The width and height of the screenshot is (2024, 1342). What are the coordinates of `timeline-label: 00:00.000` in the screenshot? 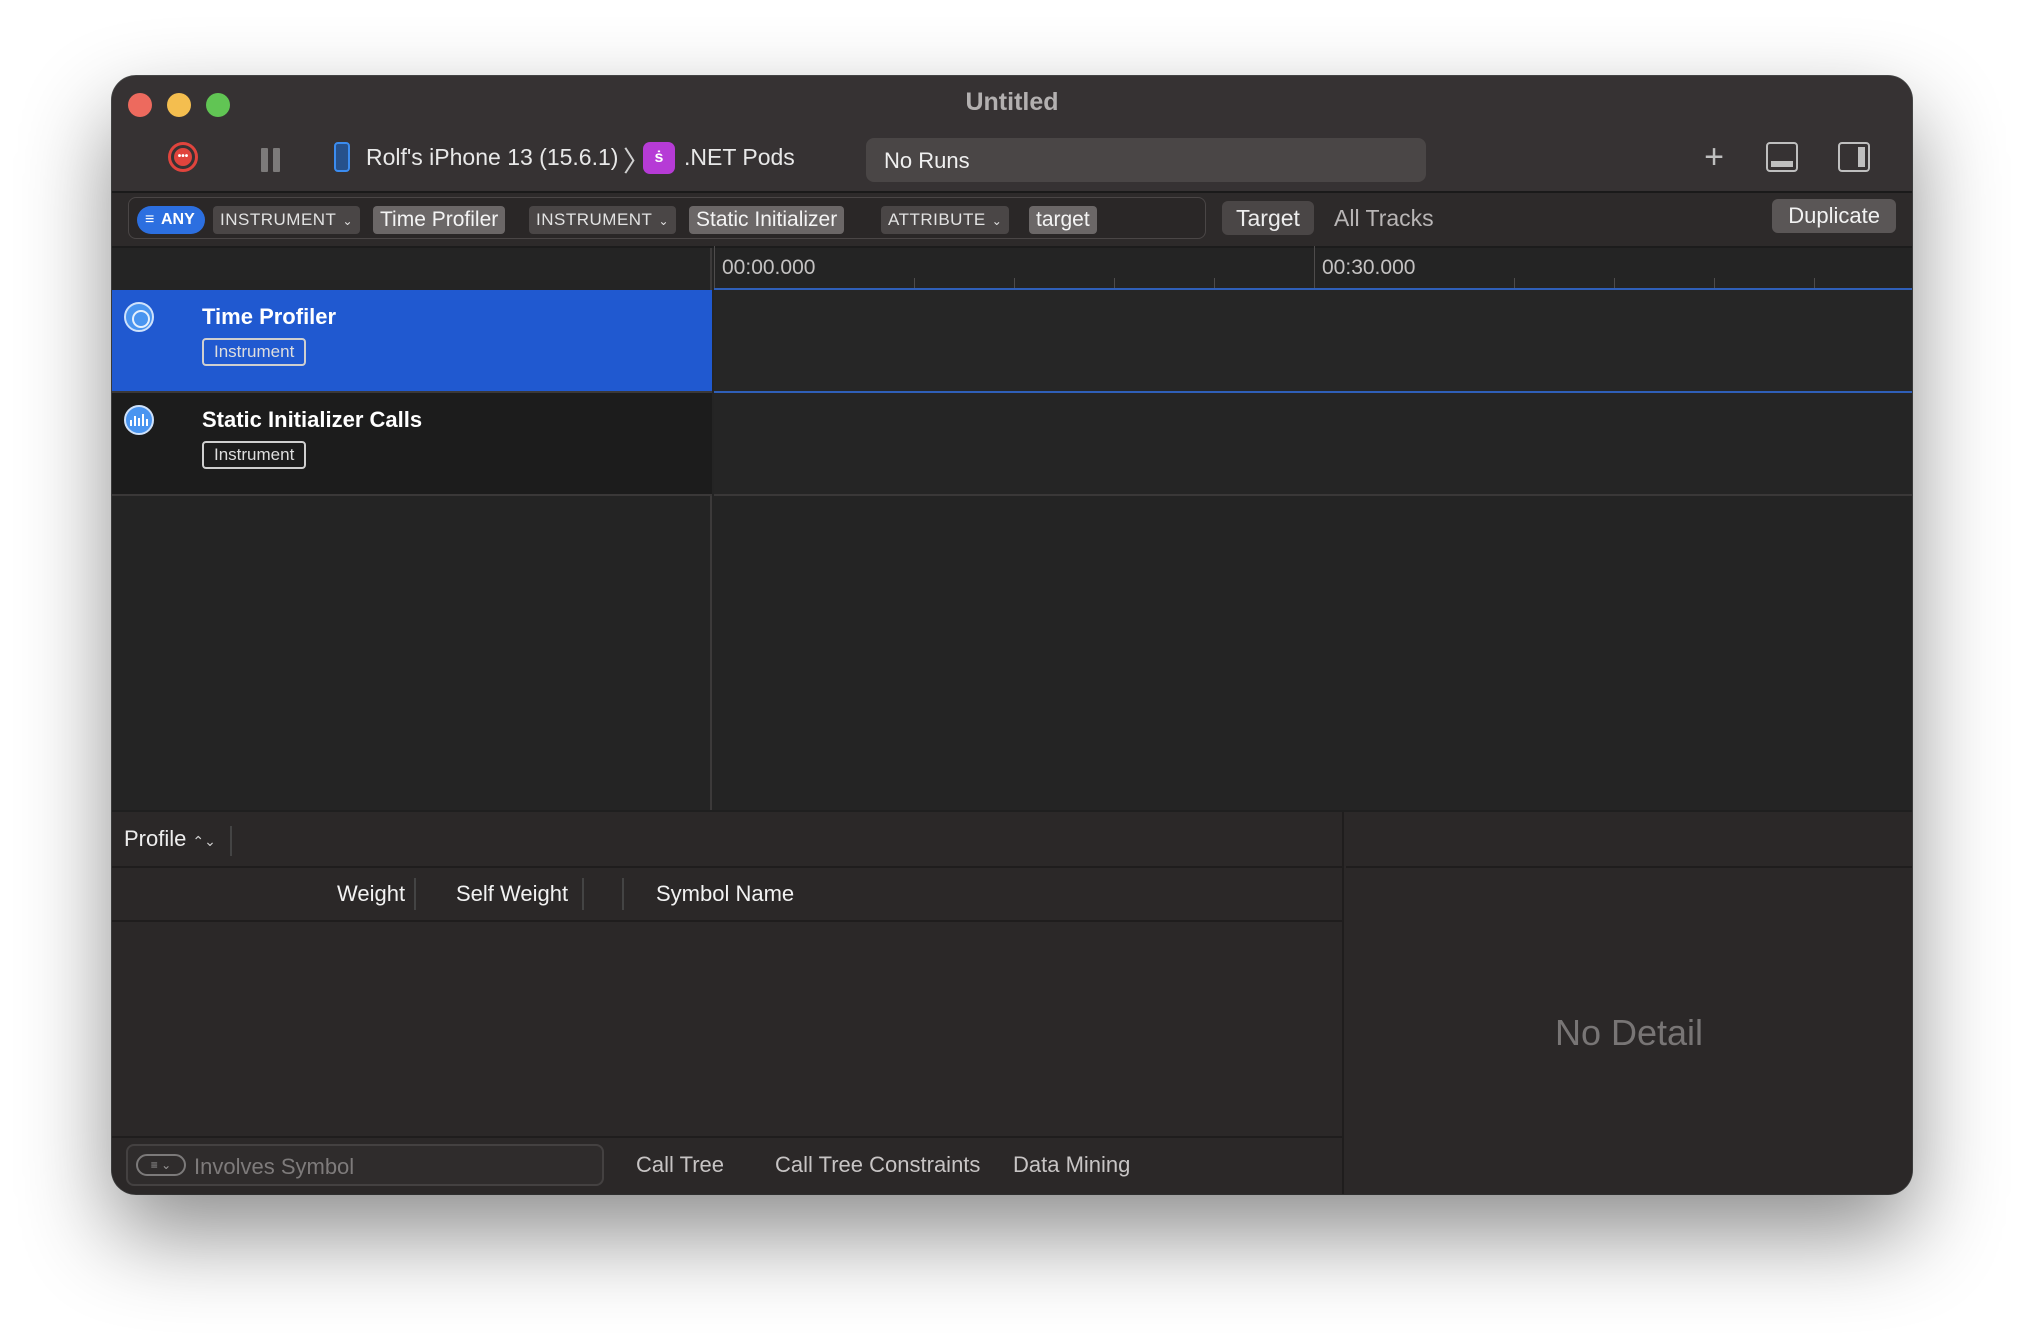 It's located at (769, 267).